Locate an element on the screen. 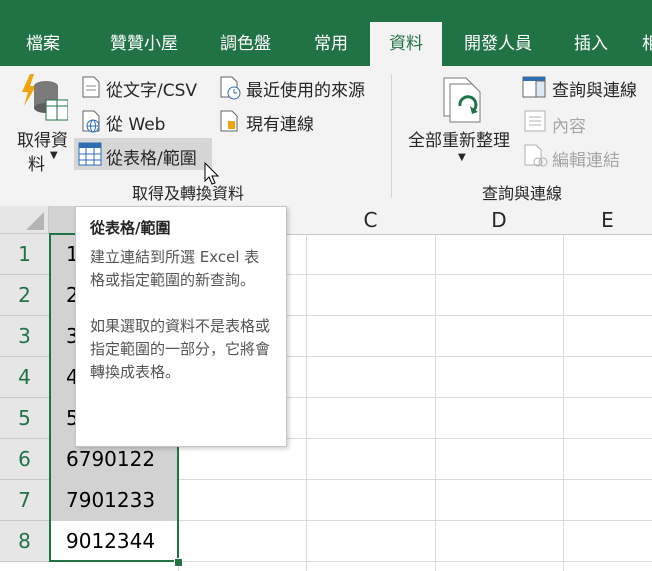 This screenshot has width=652, height=571. queries-pane-icon is located at coordinates (534, 87).